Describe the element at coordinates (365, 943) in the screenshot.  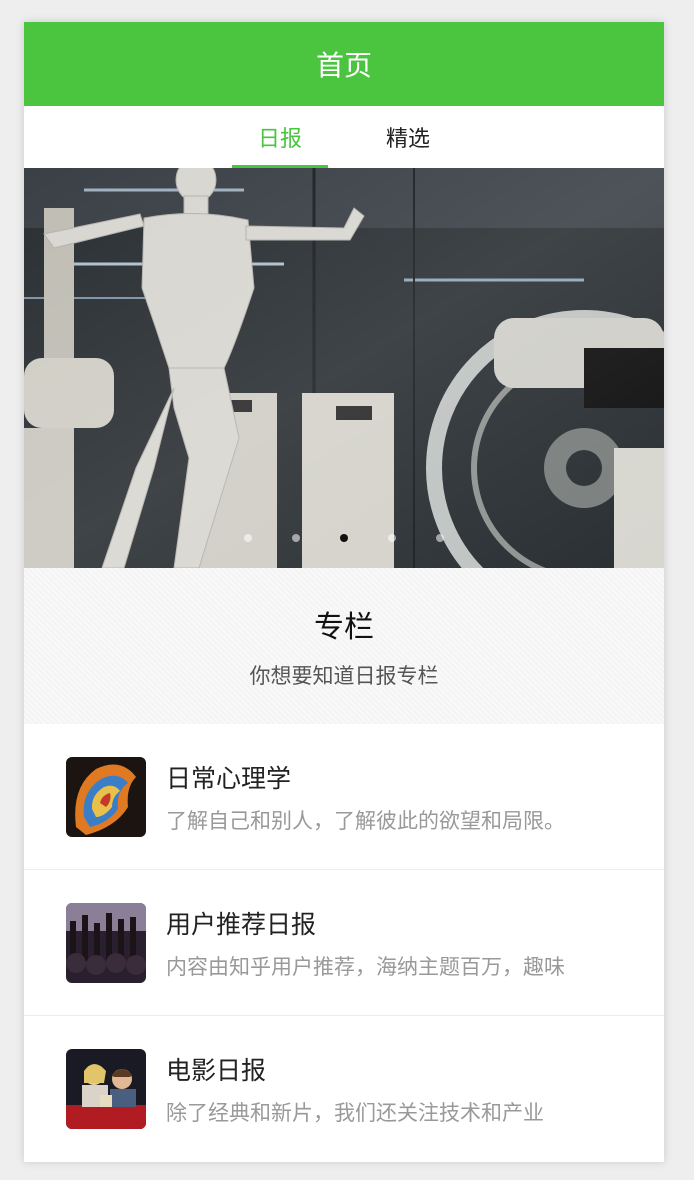
I see `column-text: 用户推荐日报 内容由知乎用户推荐，海纳主题百万，趣味` at that location.